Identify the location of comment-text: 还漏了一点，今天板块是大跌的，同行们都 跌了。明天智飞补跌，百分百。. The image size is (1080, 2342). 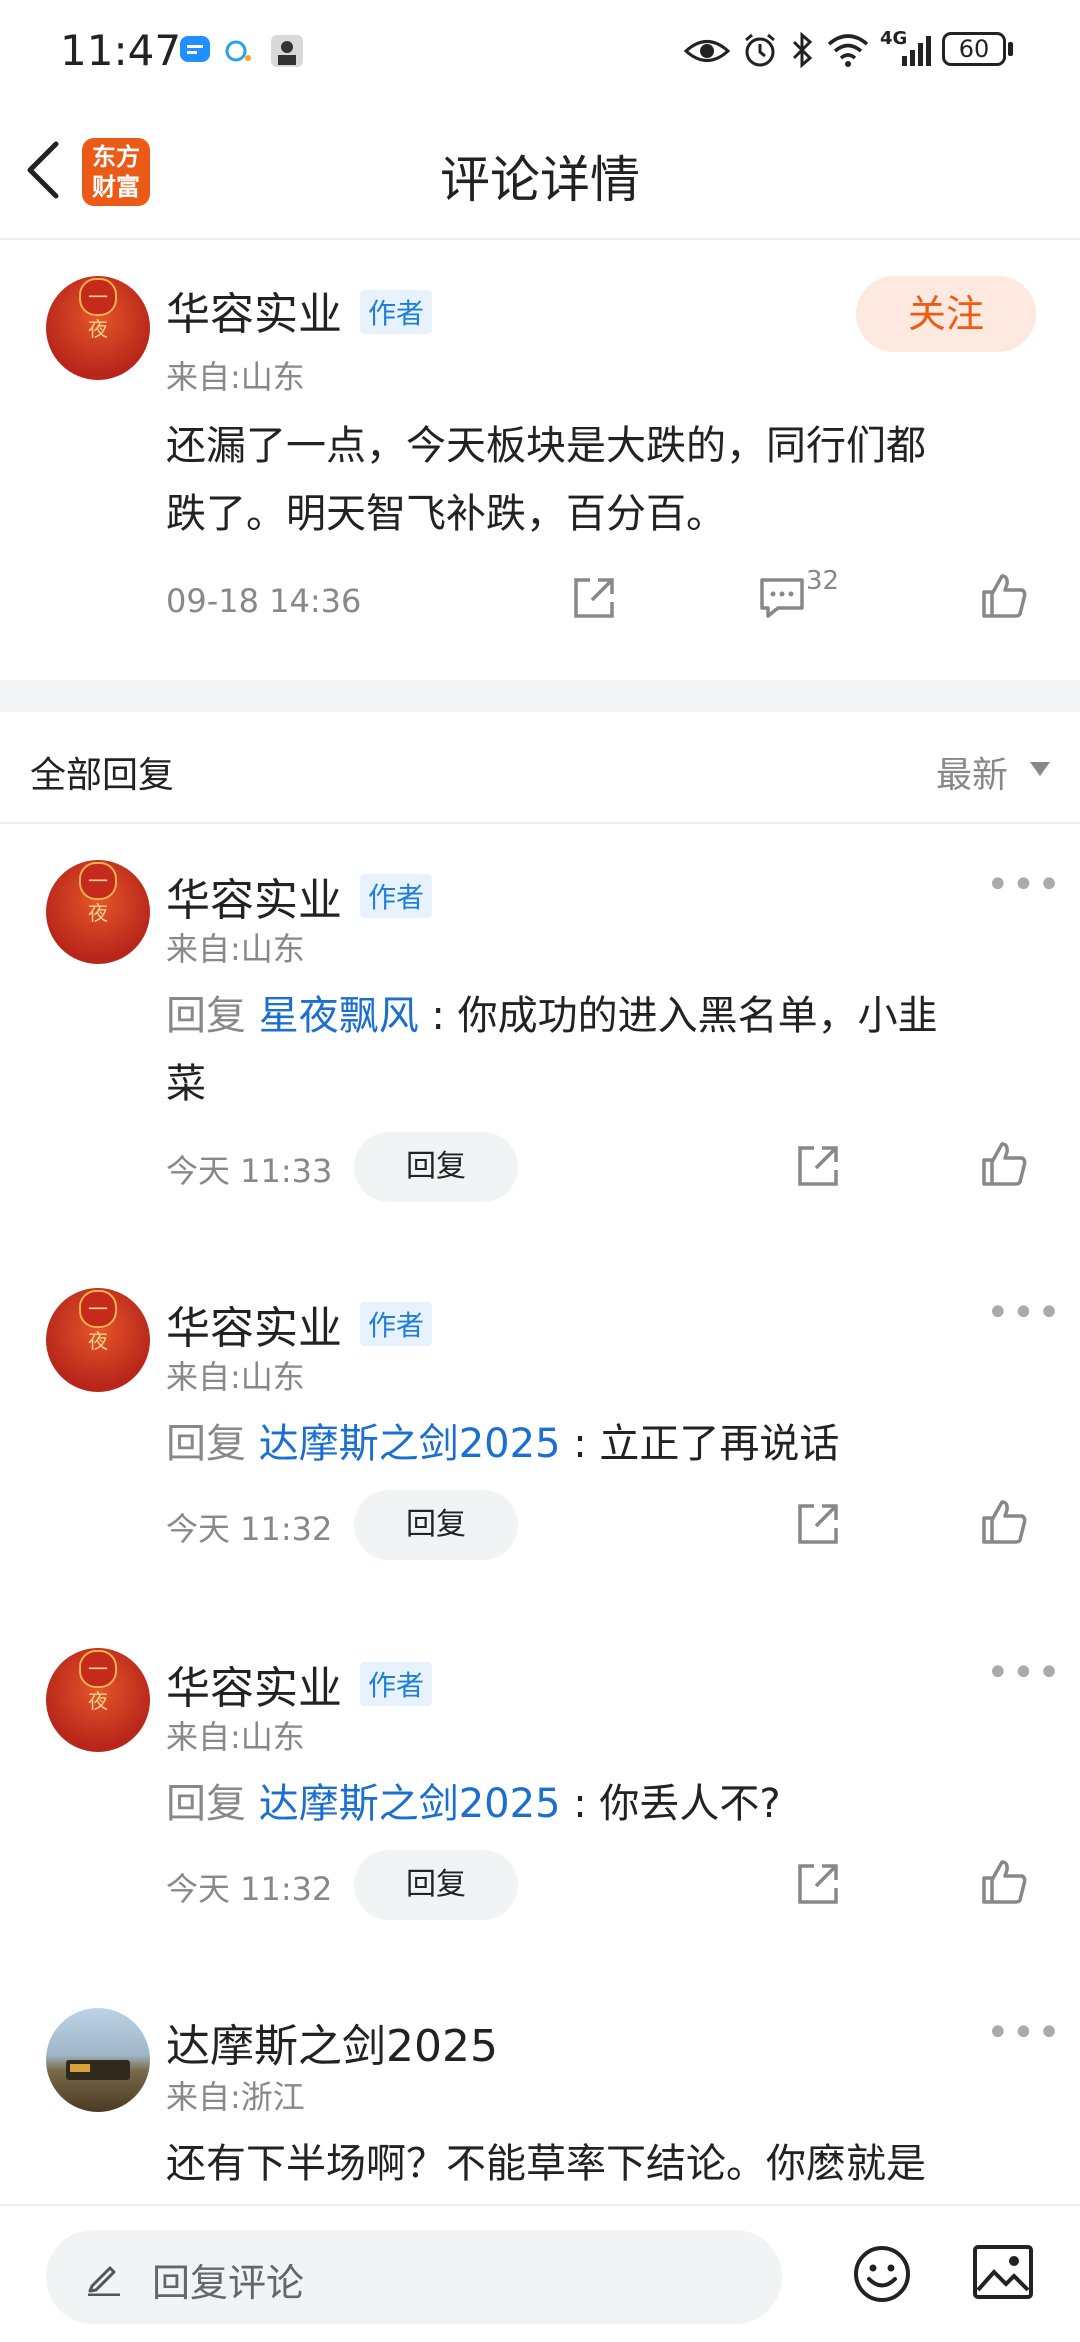
(546, 480).